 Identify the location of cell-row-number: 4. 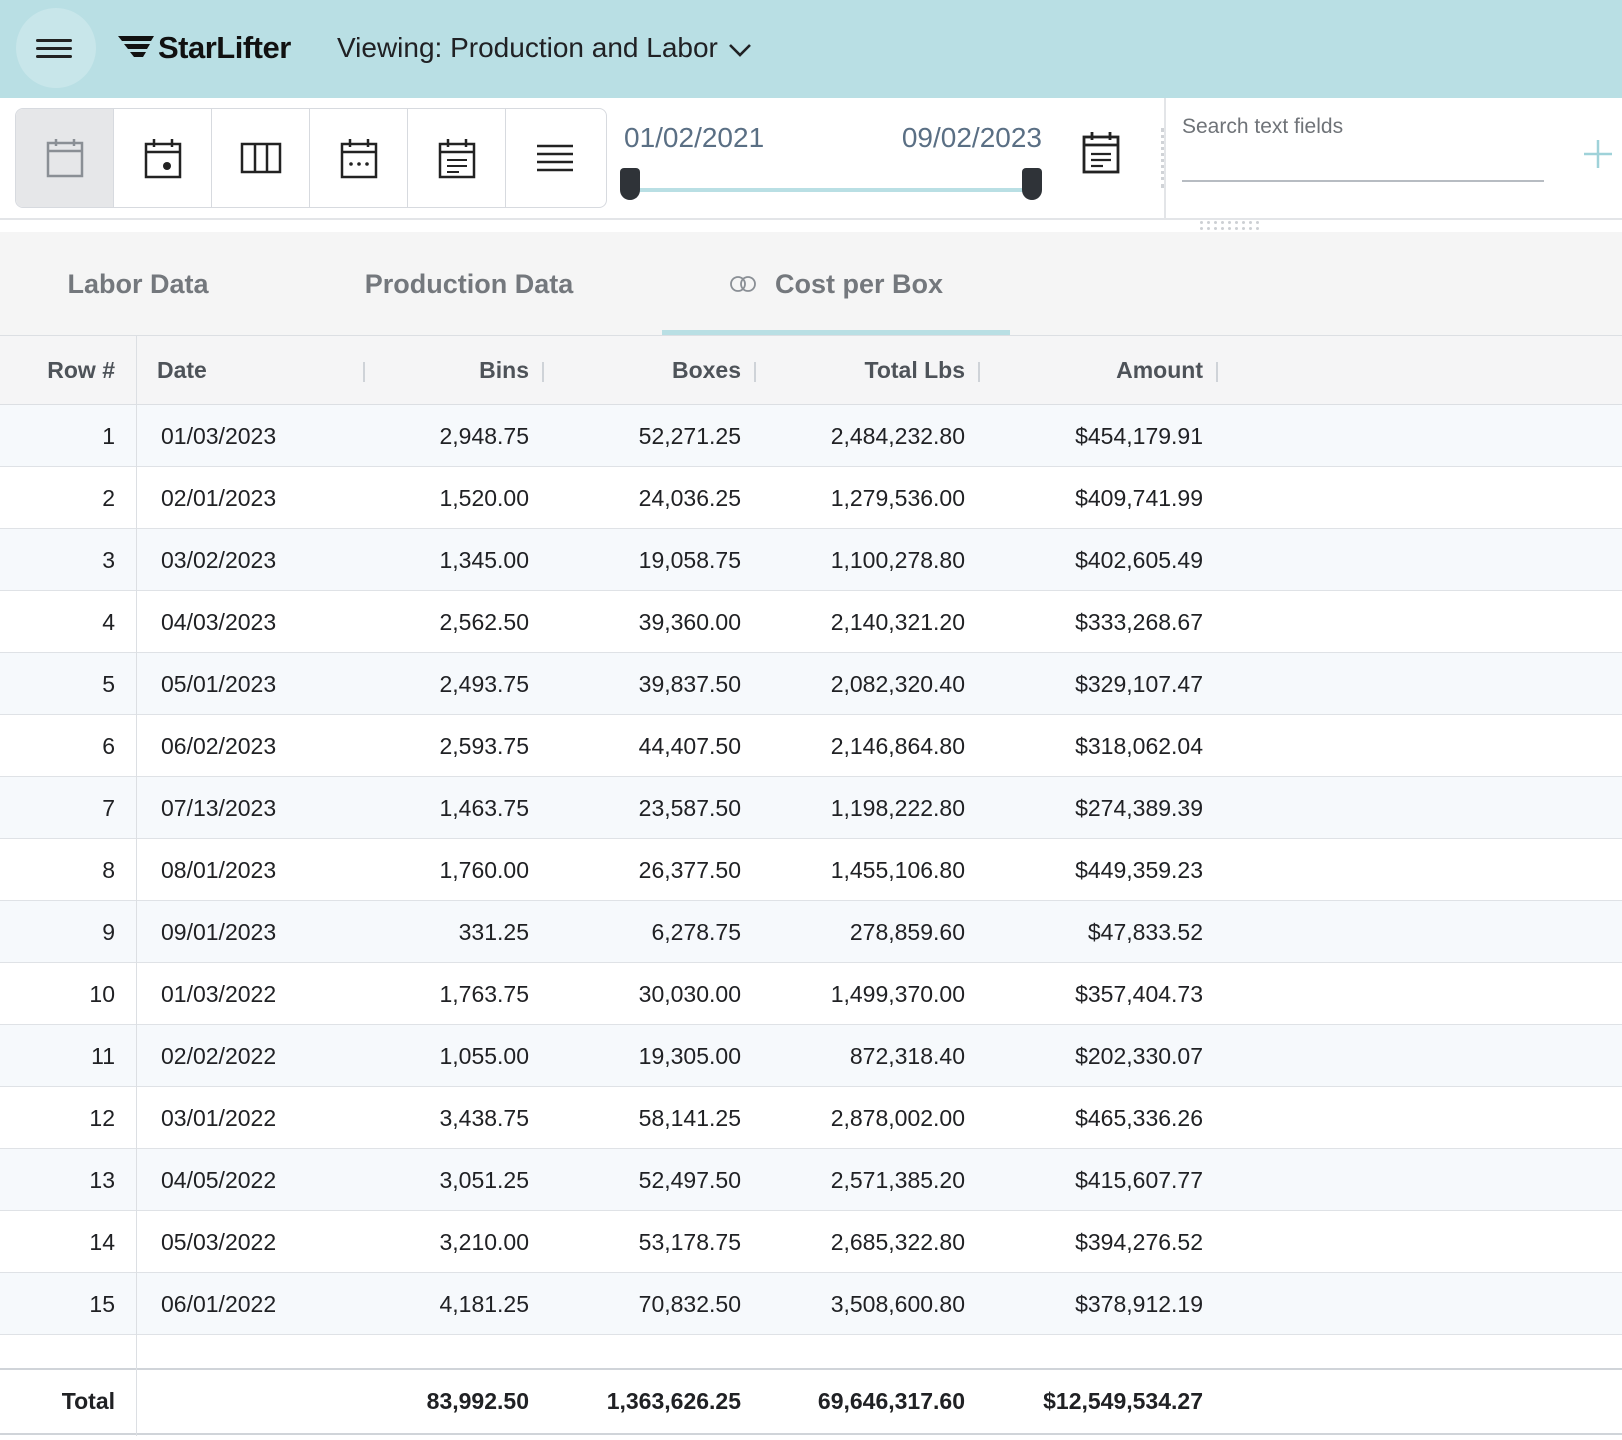
(108, 622).